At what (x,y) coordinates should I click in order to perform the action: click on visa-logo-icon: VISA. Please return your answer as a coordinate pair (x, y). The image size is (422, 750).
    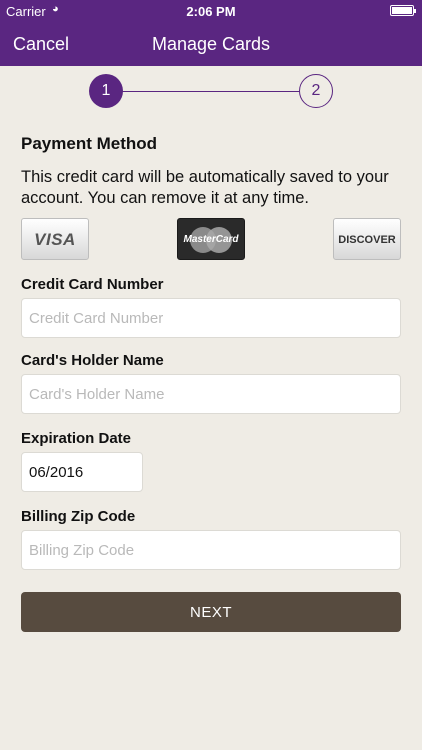
    Looking at the image, I should click on (55, 239).